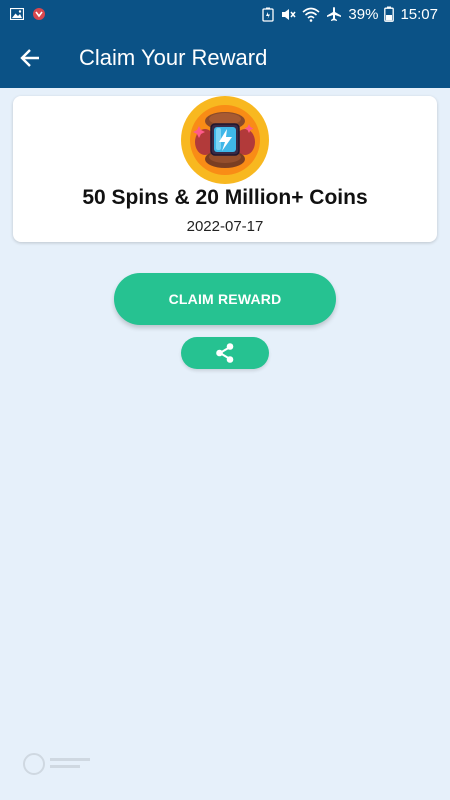  What do you see at coordinates (225, 299) in the screenshot?
I see `claim-reward-button: CLAIM REWARD` at bounding box center [225, 299].